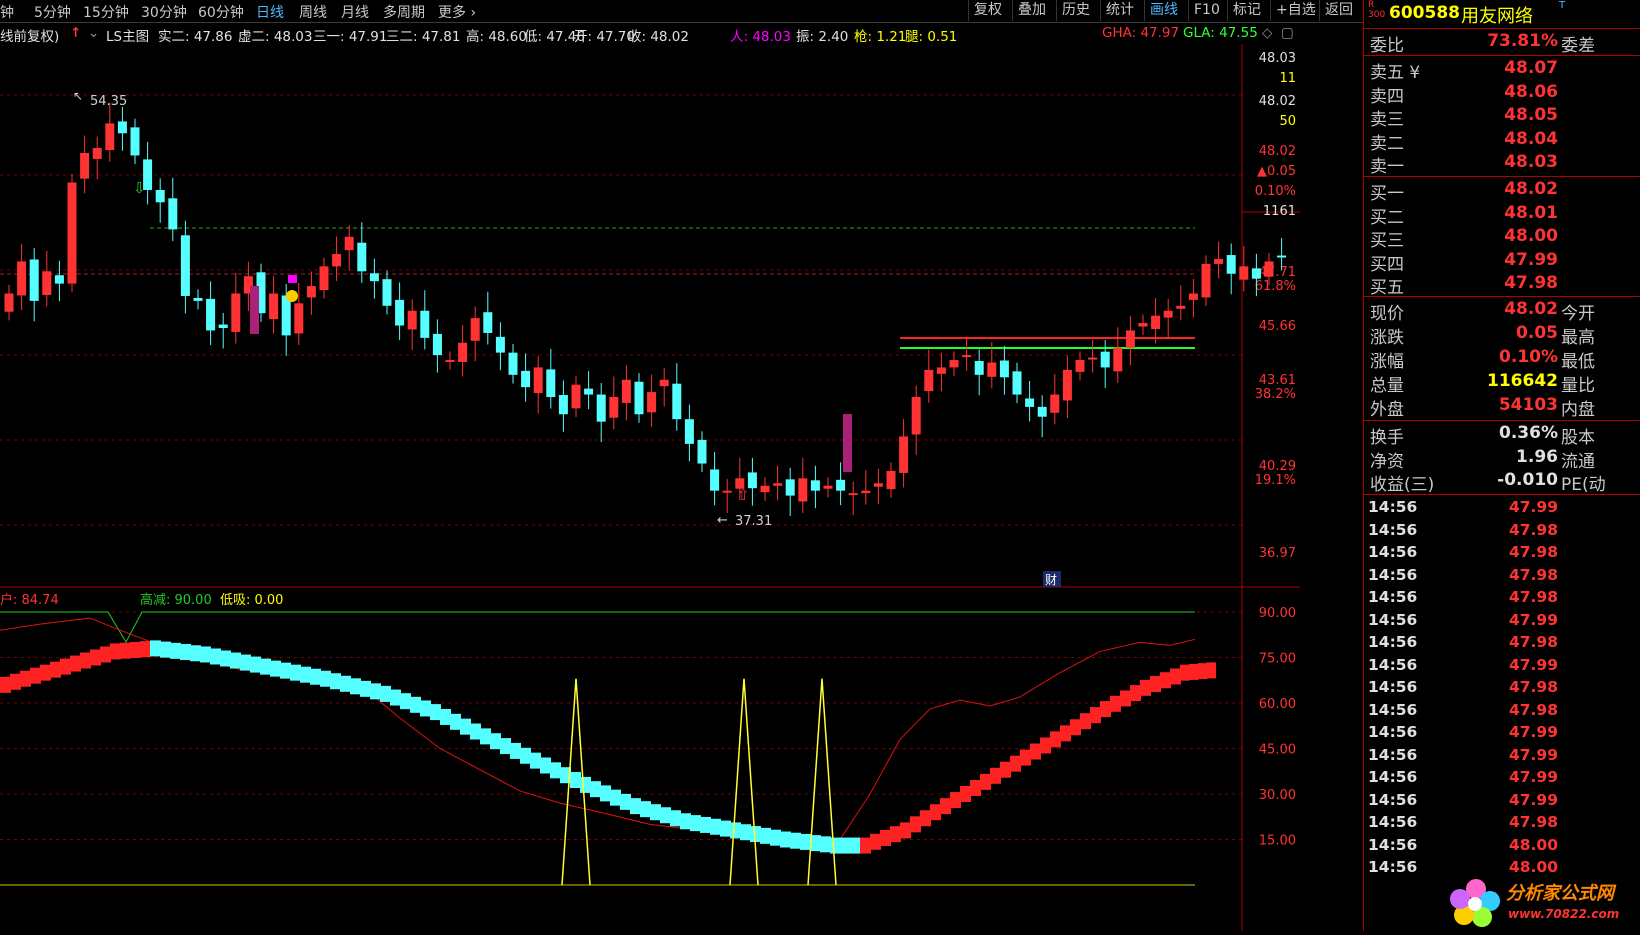  Describe the element at coordinates (270, 12) in the screenshot. I see `tf-daily: 日线` at that location.